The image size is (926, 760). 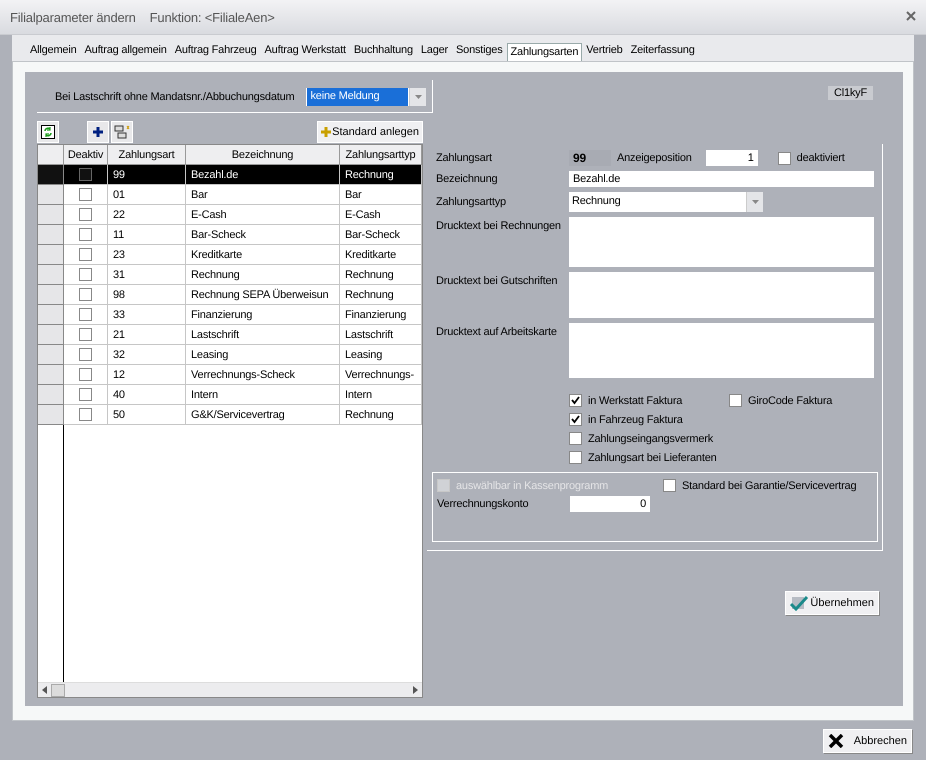 I want to click on cancel-button: Abbrechen, so click(x=867, y=740).